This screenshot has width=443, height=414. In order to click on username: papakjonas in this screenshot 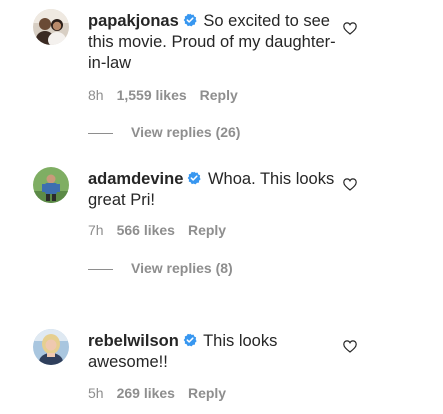, I will do `click(133, 21)`.